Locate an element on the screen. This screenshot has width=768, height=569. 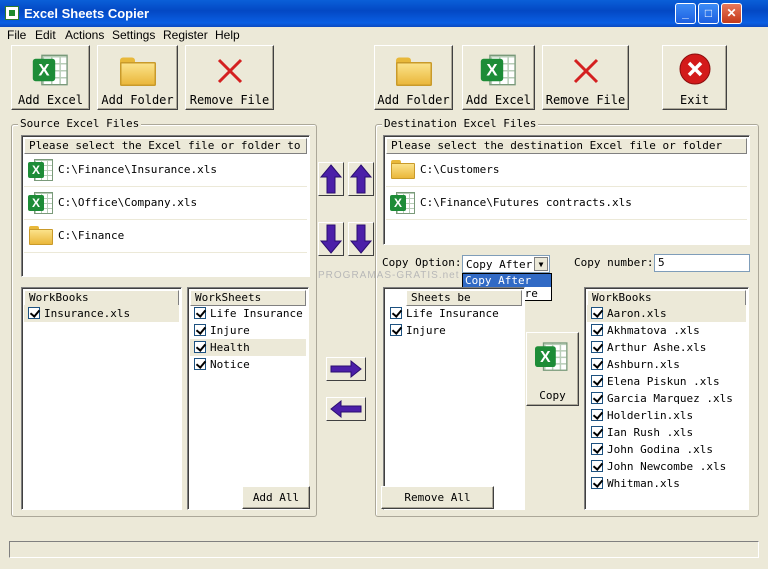
add-folder-button: Add Folder is located at coordinates (137, 77).